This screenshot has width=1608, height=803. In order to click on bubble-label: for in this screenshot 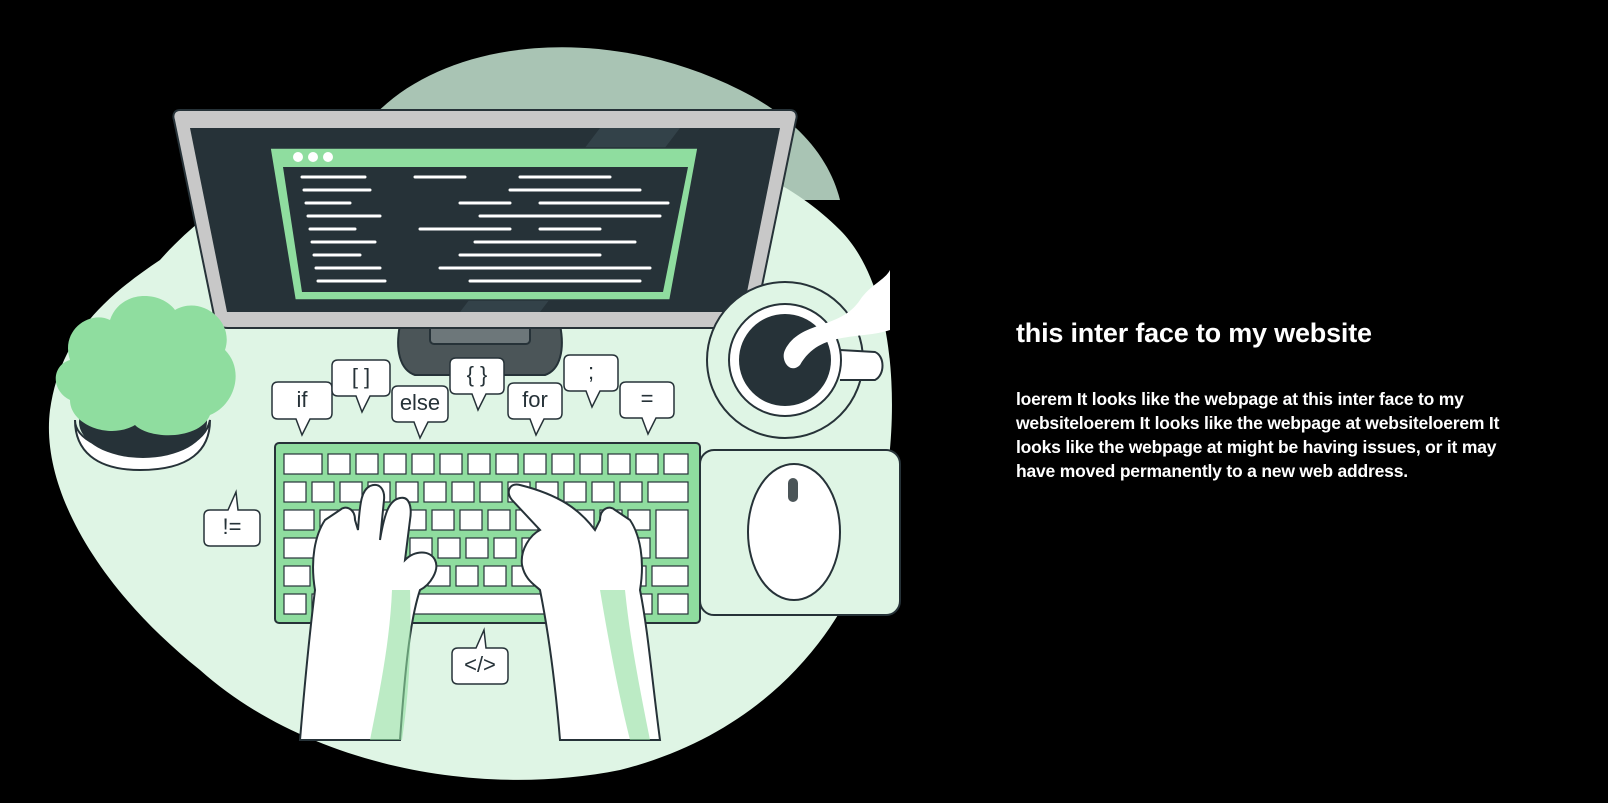, I will do `click(535, 399)`.